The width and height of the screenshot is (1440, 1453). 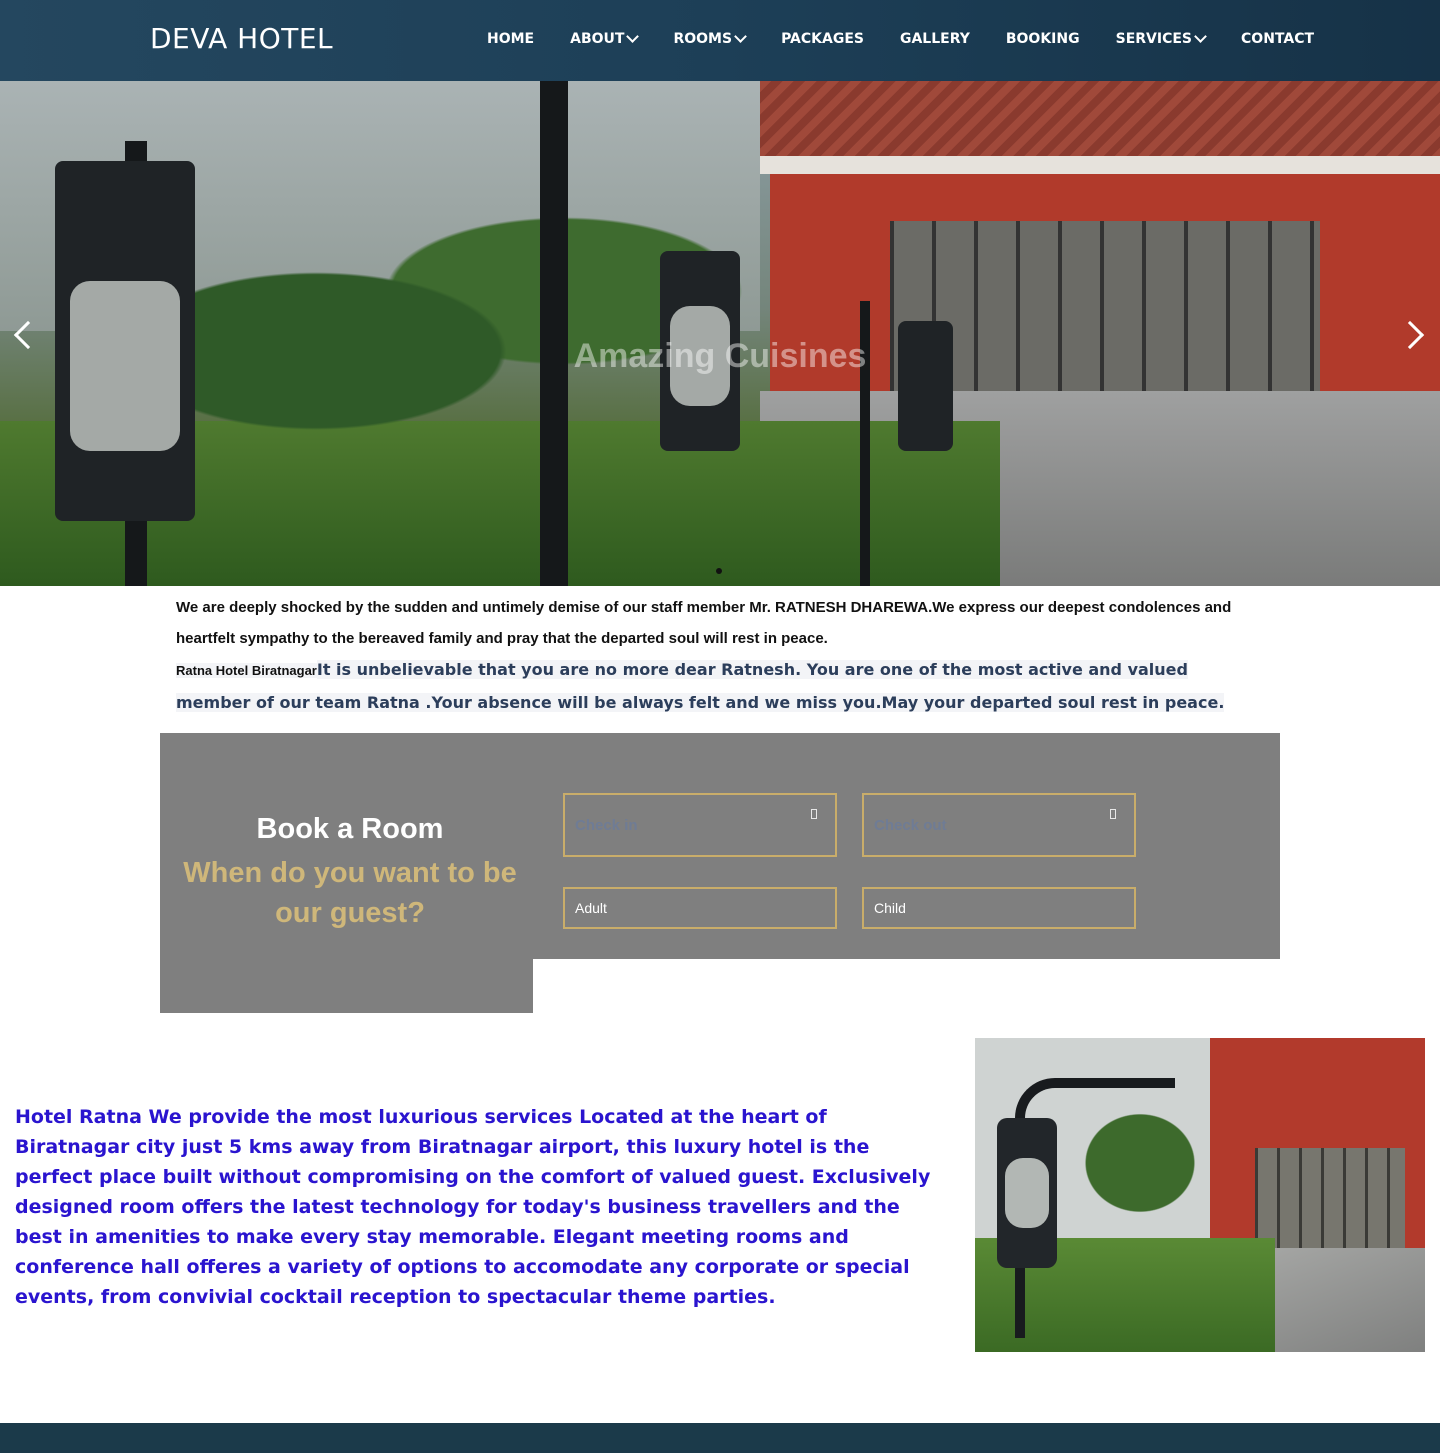 I want to click on nav-packages: PACKAGES, so click(x=822, y=39).